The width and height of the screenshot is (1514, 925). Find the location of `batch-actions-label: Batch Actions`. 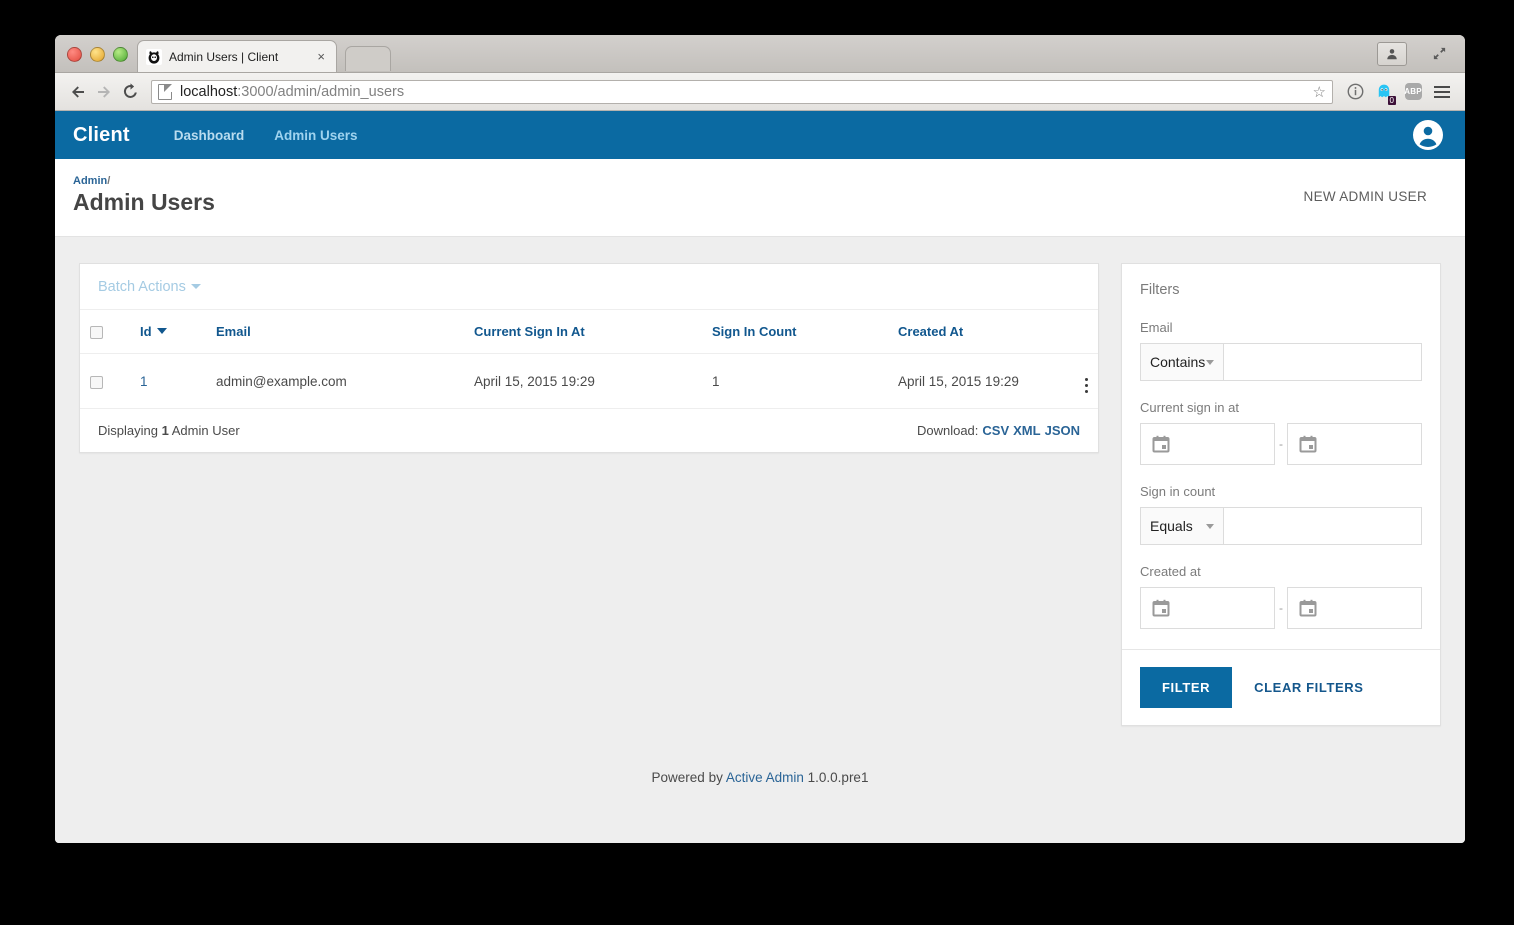

batch-actions-label: Batch Actions is located at coordinates (142, 287).